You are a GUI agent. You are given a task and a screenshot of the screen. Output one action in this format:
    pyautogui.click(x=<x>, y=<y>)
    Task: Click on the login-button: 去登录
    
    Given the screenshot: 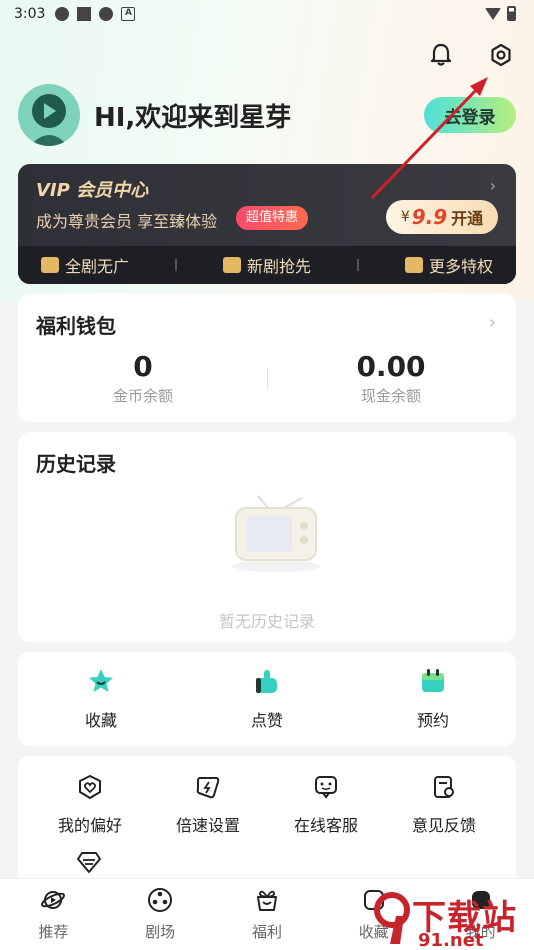 What is the action you would take?
    pyautogui.click(x=470, y=115)
    